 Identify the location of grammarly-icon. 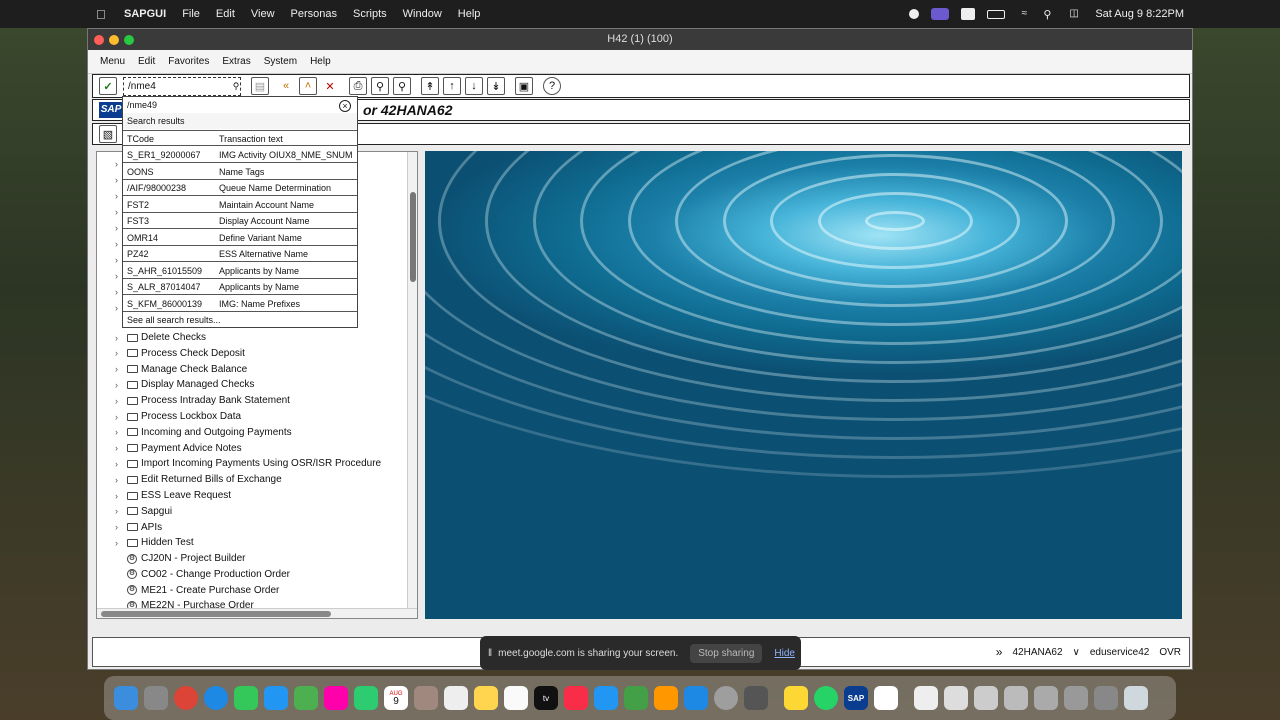
(968, 14).